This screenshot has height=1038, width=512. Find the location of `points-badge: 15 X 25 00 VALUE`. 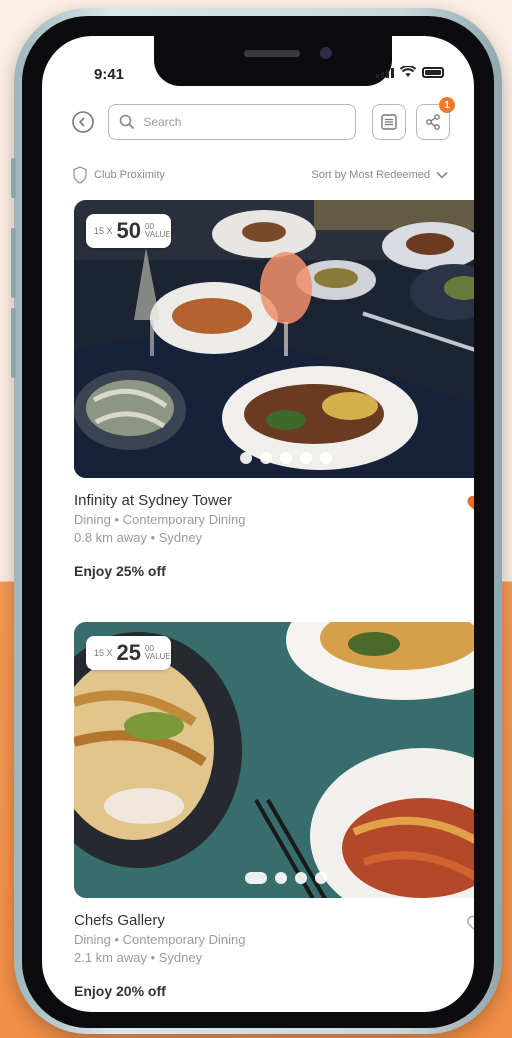

points-badge: 15 X 25 00 VALUE is located at coordinates (128, 653).